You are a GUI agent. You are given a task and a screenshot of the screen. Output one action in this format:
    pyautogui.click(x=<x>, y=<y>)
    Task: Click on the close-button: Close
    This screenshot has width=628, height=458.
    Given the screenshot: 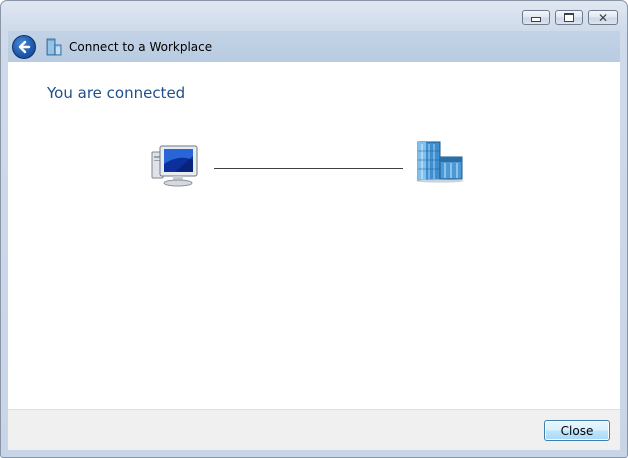 What is the action you would take?
    pyautogui.click(x=577, y=430)
    